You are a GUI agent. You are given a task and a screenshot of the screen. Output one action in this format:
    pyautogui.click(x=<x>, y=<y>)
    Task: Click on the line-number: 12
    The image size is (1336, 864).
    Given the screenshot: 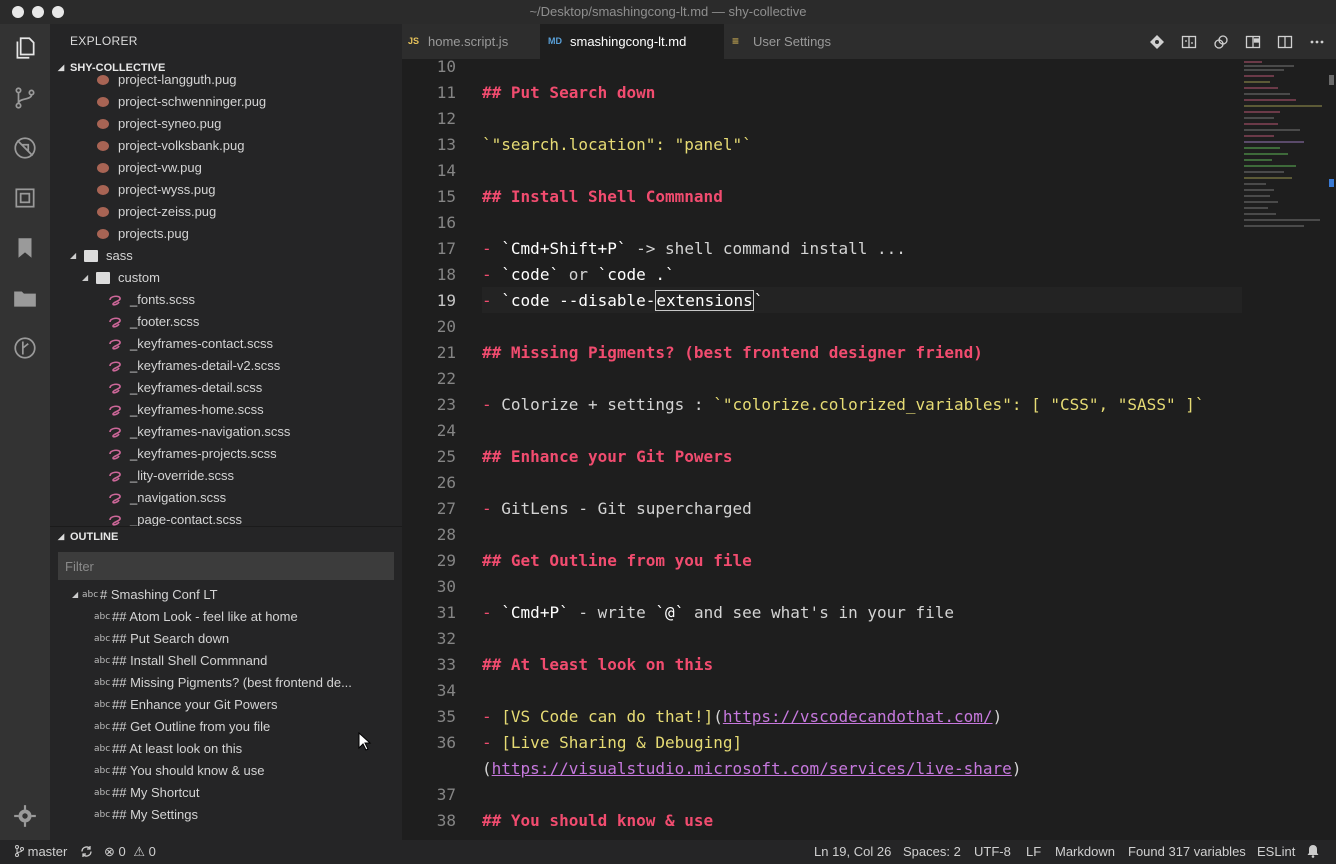 What is the action you would take?
    pyautogui.click(x=446, y=118)
    